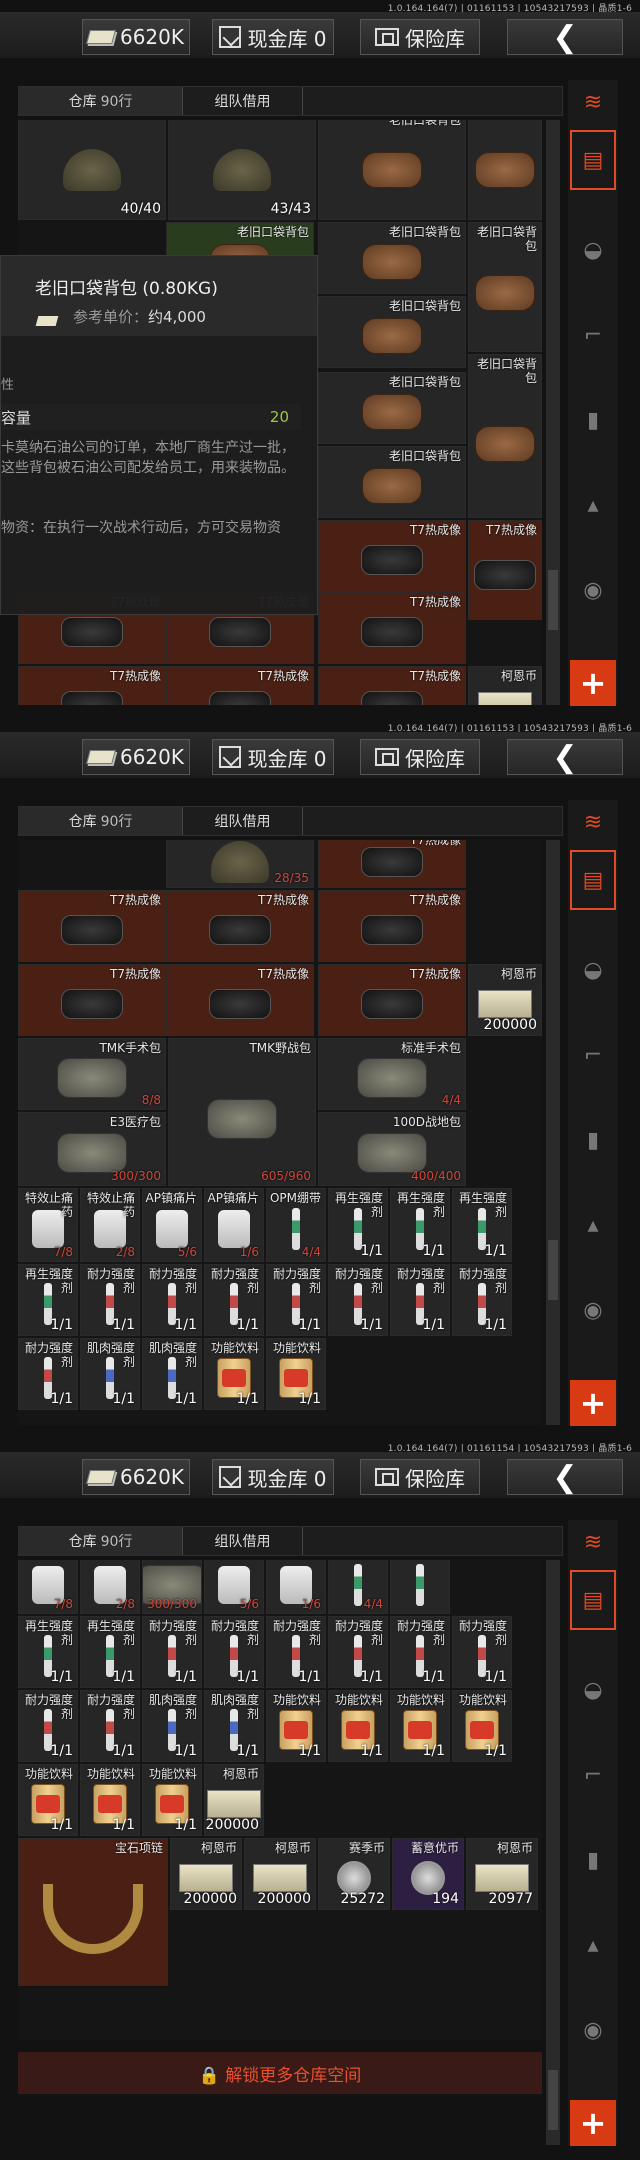 This screenshot has height=2160, width=640. I want to click on inventory-item: 2/8, so click(110, 1587).